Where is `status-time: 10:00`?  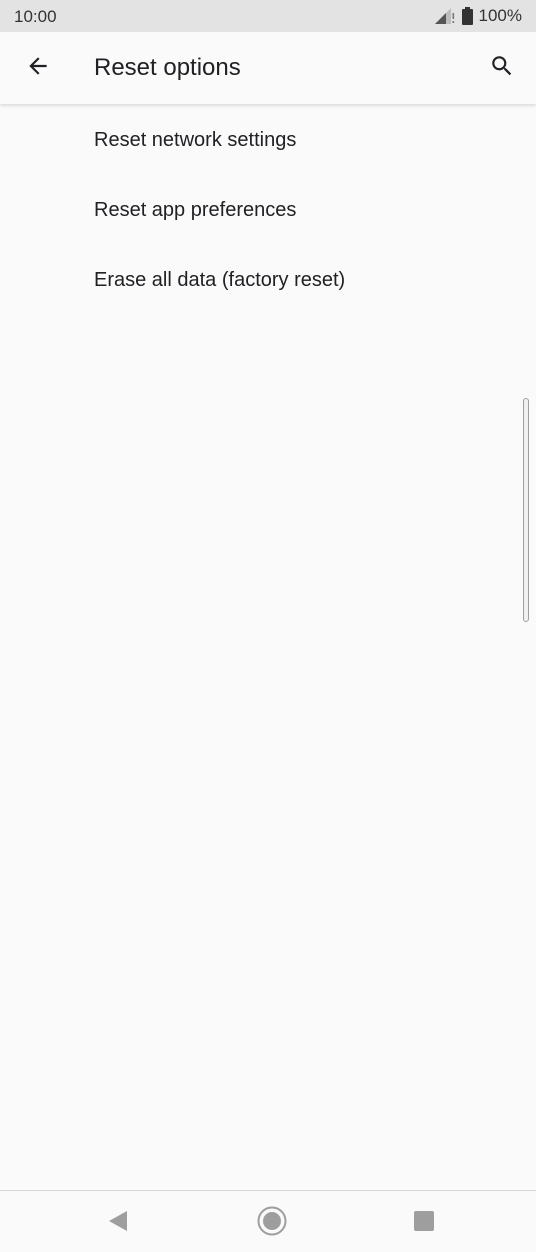 status-time: 10:00 is located at coordinates (35, 16).